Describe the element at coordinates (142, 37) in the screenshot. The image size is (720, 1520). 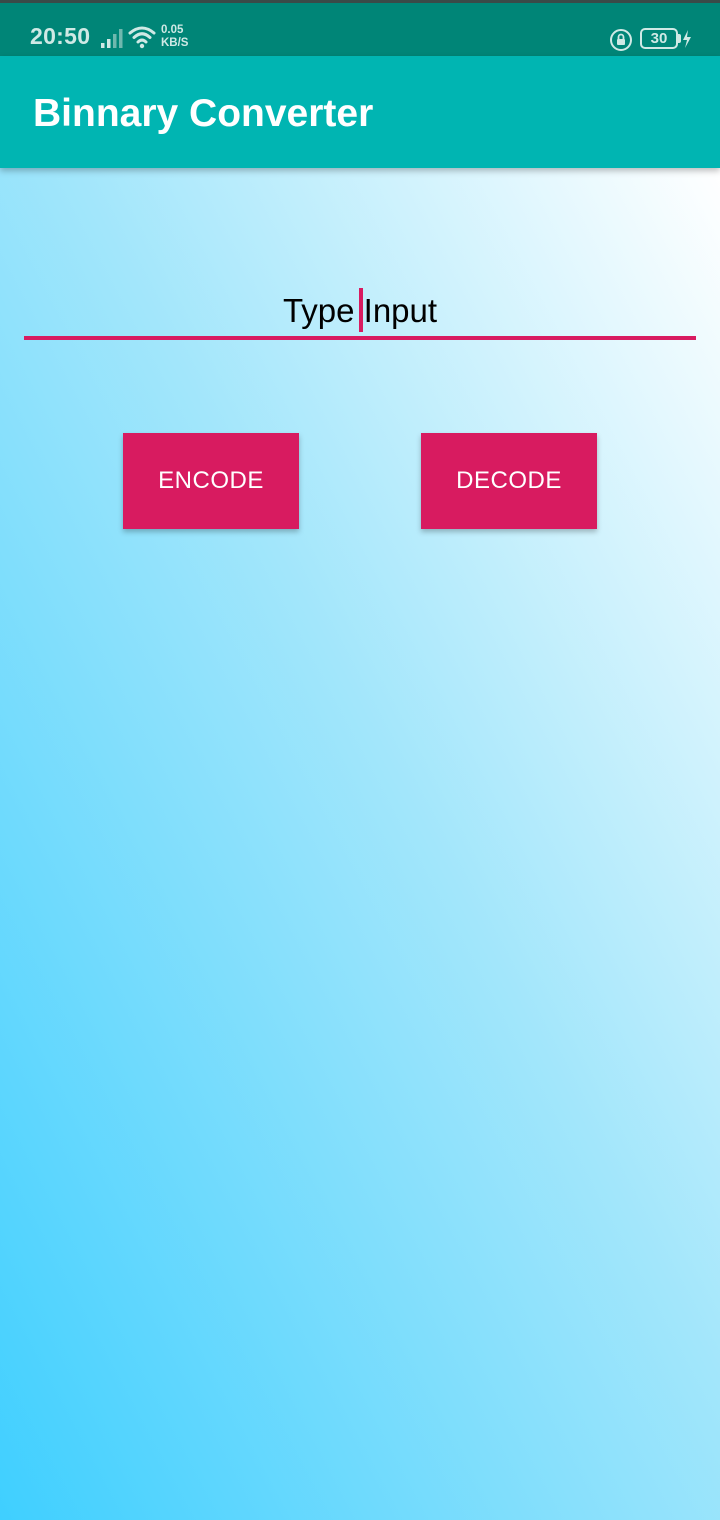
I see `wifi-icon` at that location.